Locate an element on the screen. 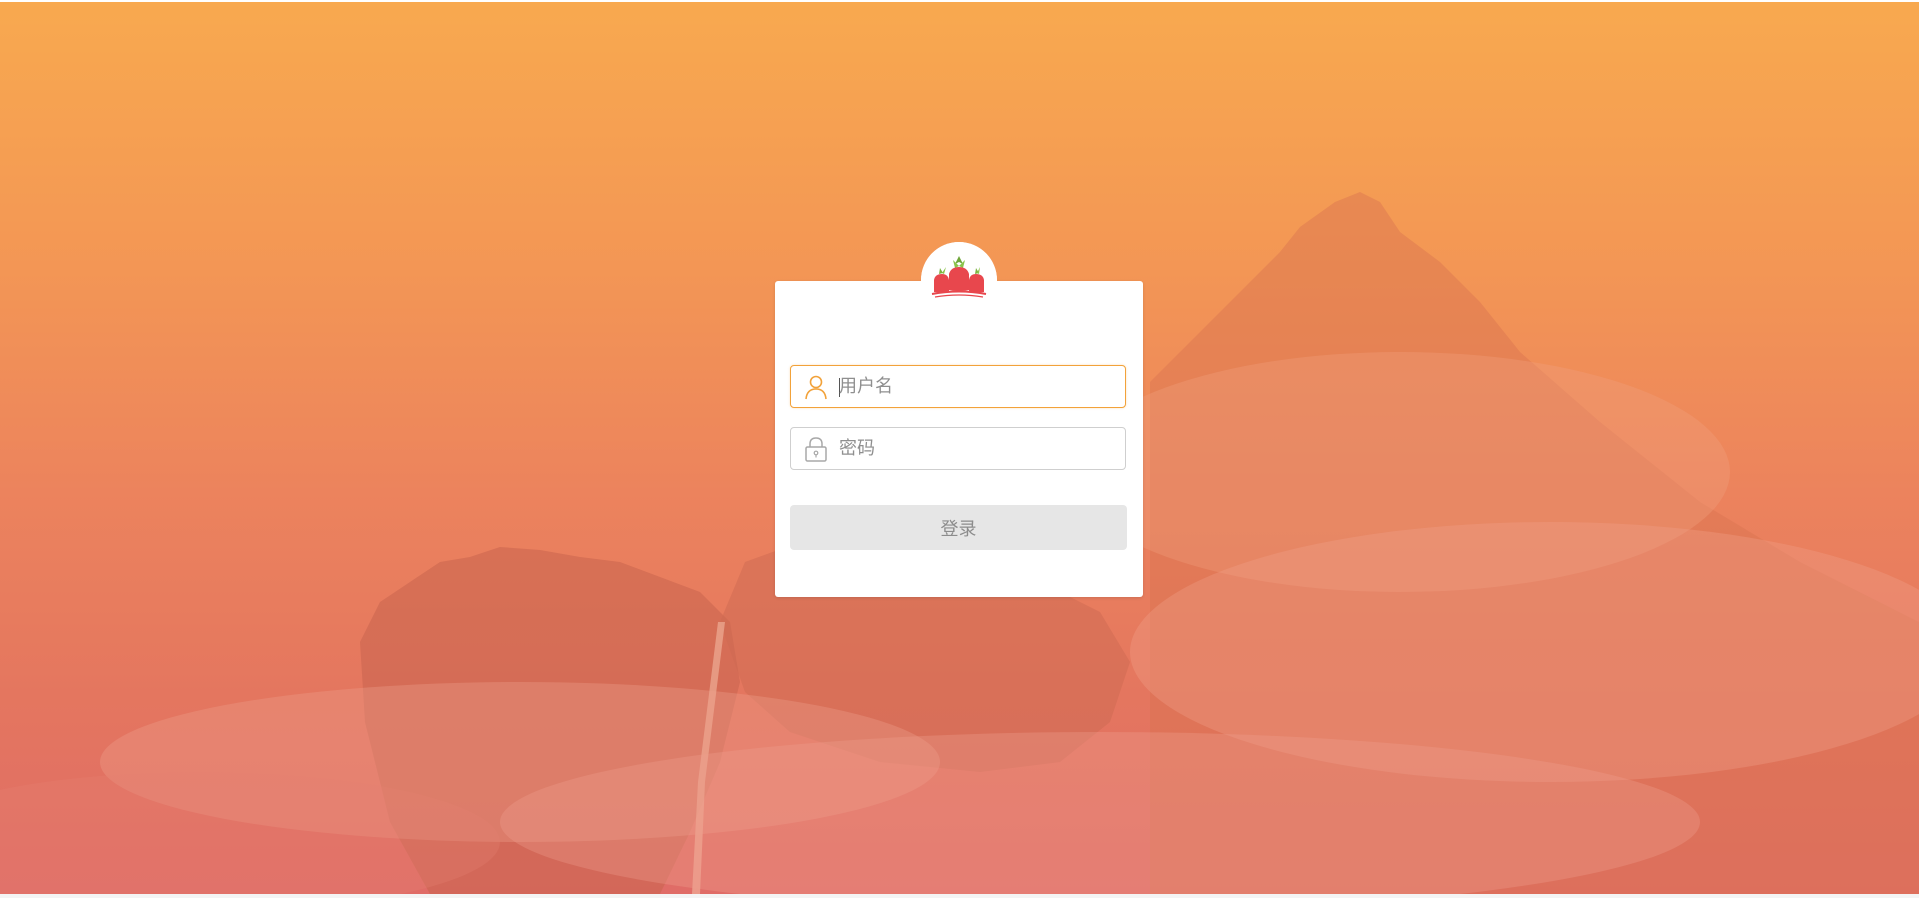  login-button: 登录 is located at coordinates (958, 527).